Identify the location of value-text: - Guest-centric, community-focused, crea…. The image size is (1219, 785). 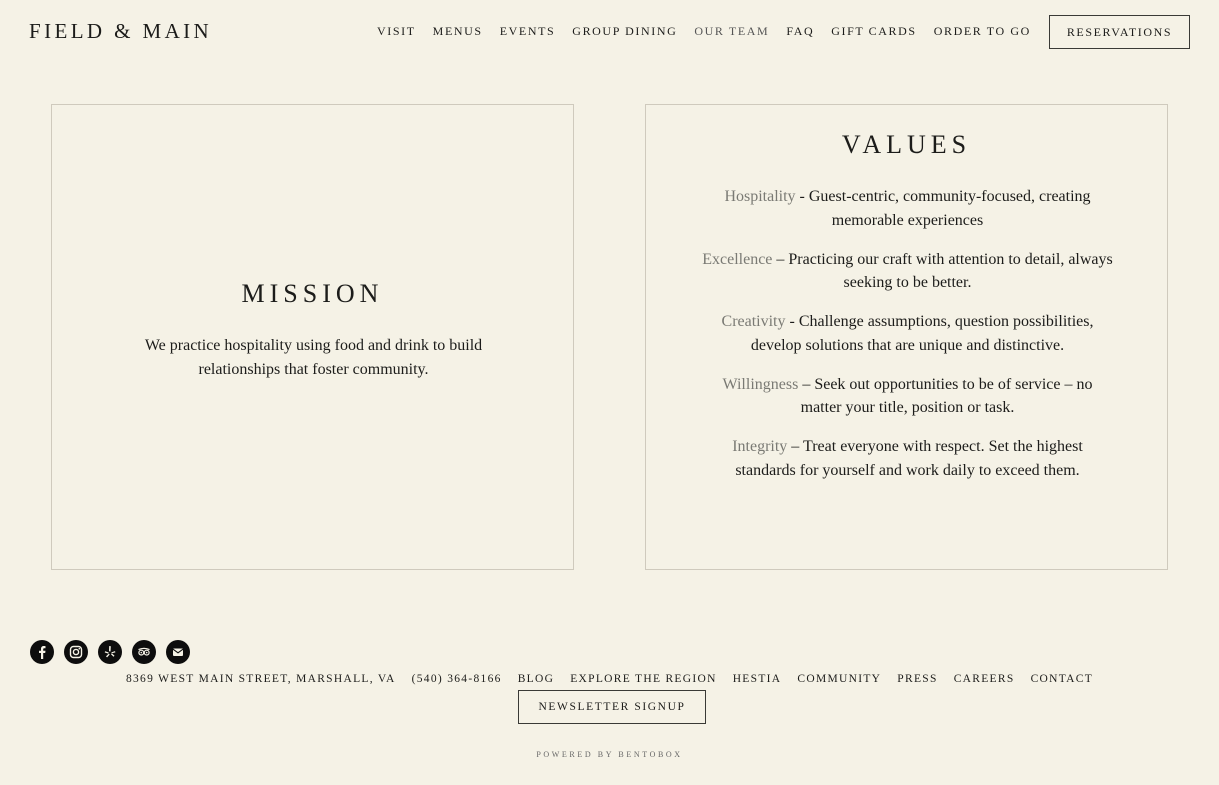
(943, 208).